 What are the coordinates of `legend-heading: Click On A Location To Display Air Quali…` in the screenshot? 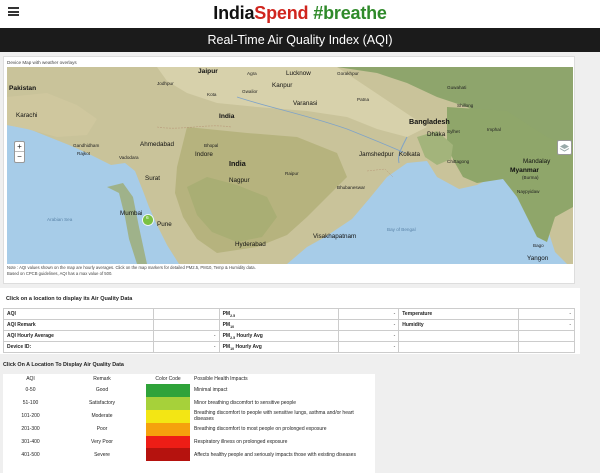 It's located at (63, 365).